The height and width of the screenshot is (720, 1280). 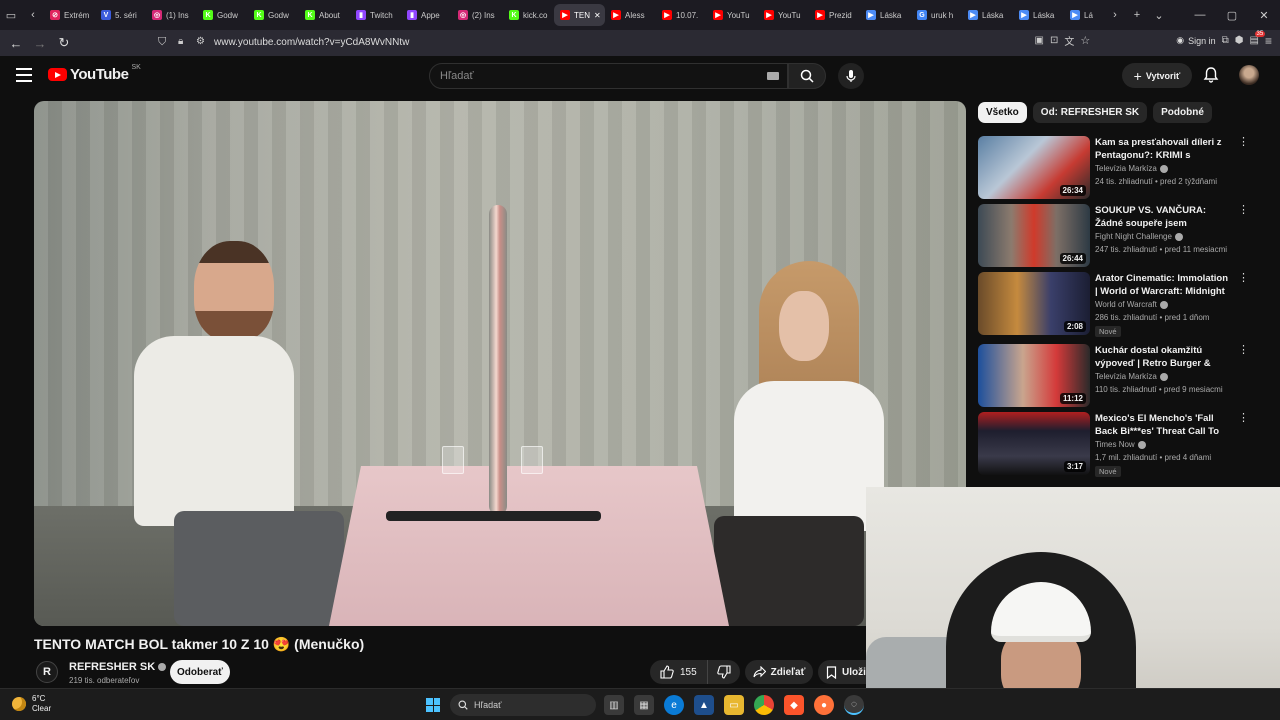 What do you see at coordinates (724, 672) in the screenshot?
I see `dislike-button` at bounding box center [724, 672].